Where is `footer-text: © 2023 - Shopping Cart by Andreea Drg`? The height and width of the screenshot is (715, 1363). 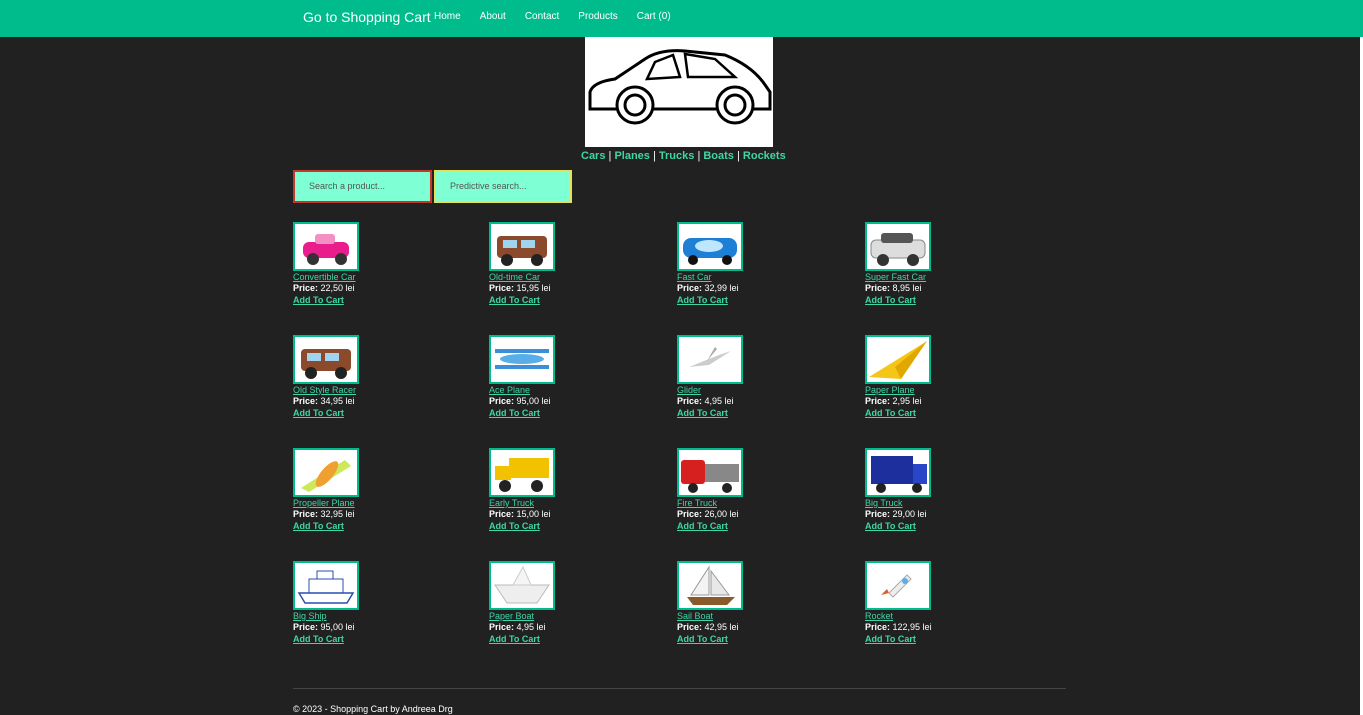
footer-text: © 2023 - Shopping Cart by Andreea Drg is located at coordinates (373, 709).